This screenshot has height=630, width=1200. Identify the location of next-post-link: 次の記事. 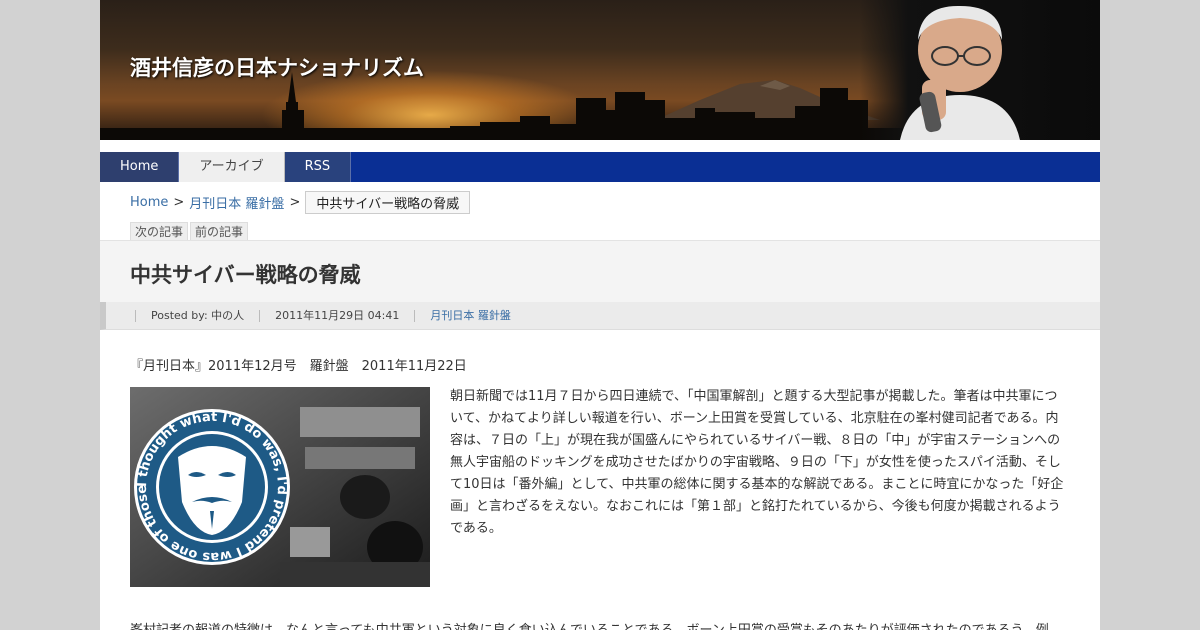
(159, 231).